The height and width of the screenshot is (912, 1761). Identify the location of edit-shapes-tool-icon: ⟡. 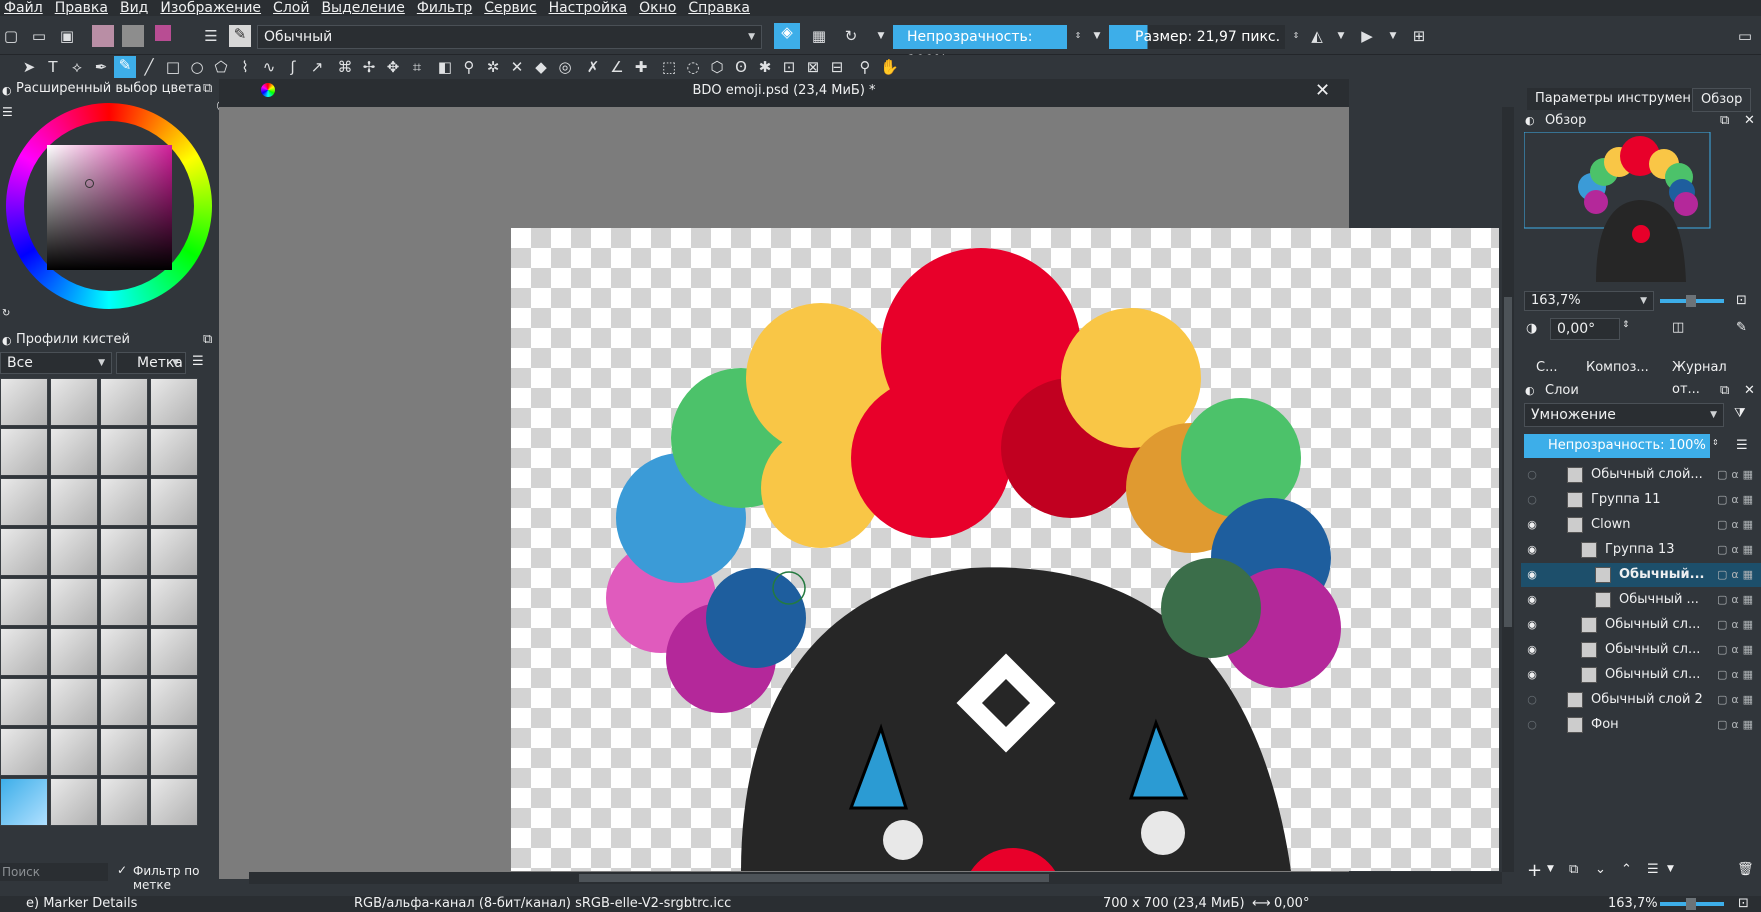
(77, 67).